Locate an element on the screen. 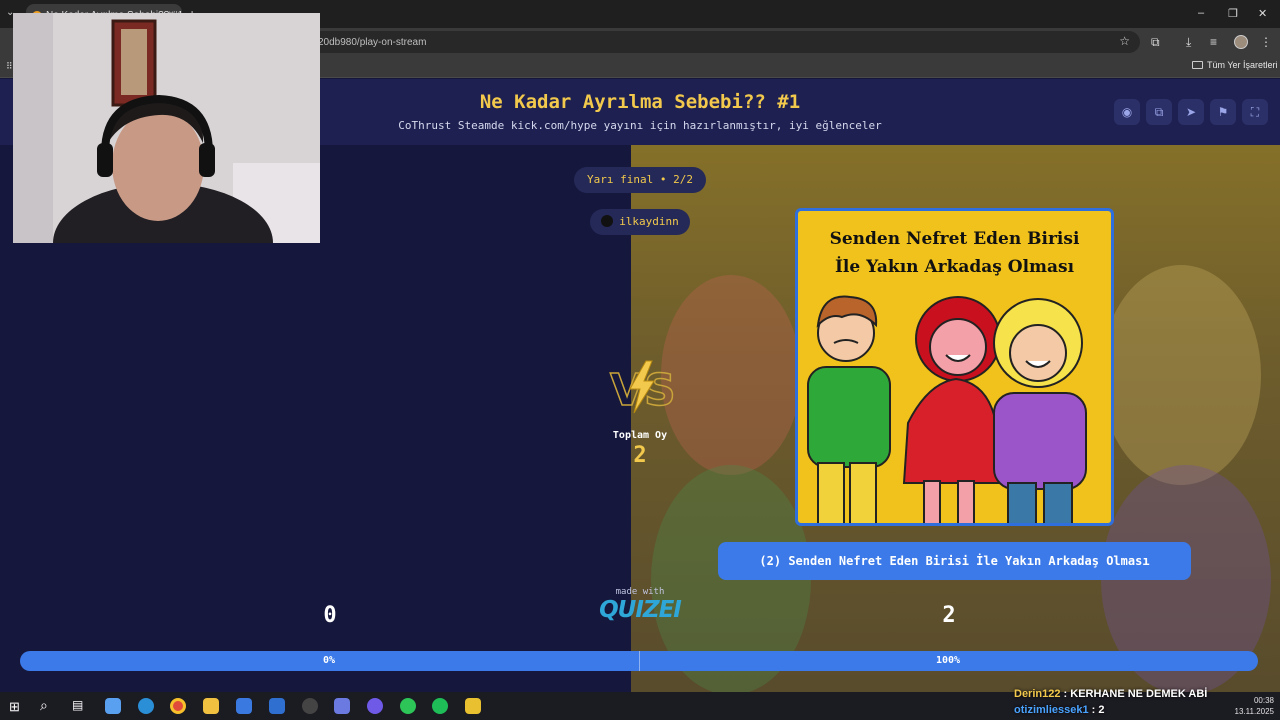 This screenshot has width=1280, height=720. total-votes-label: Toplam Oy is located at coordinates (640, 435).